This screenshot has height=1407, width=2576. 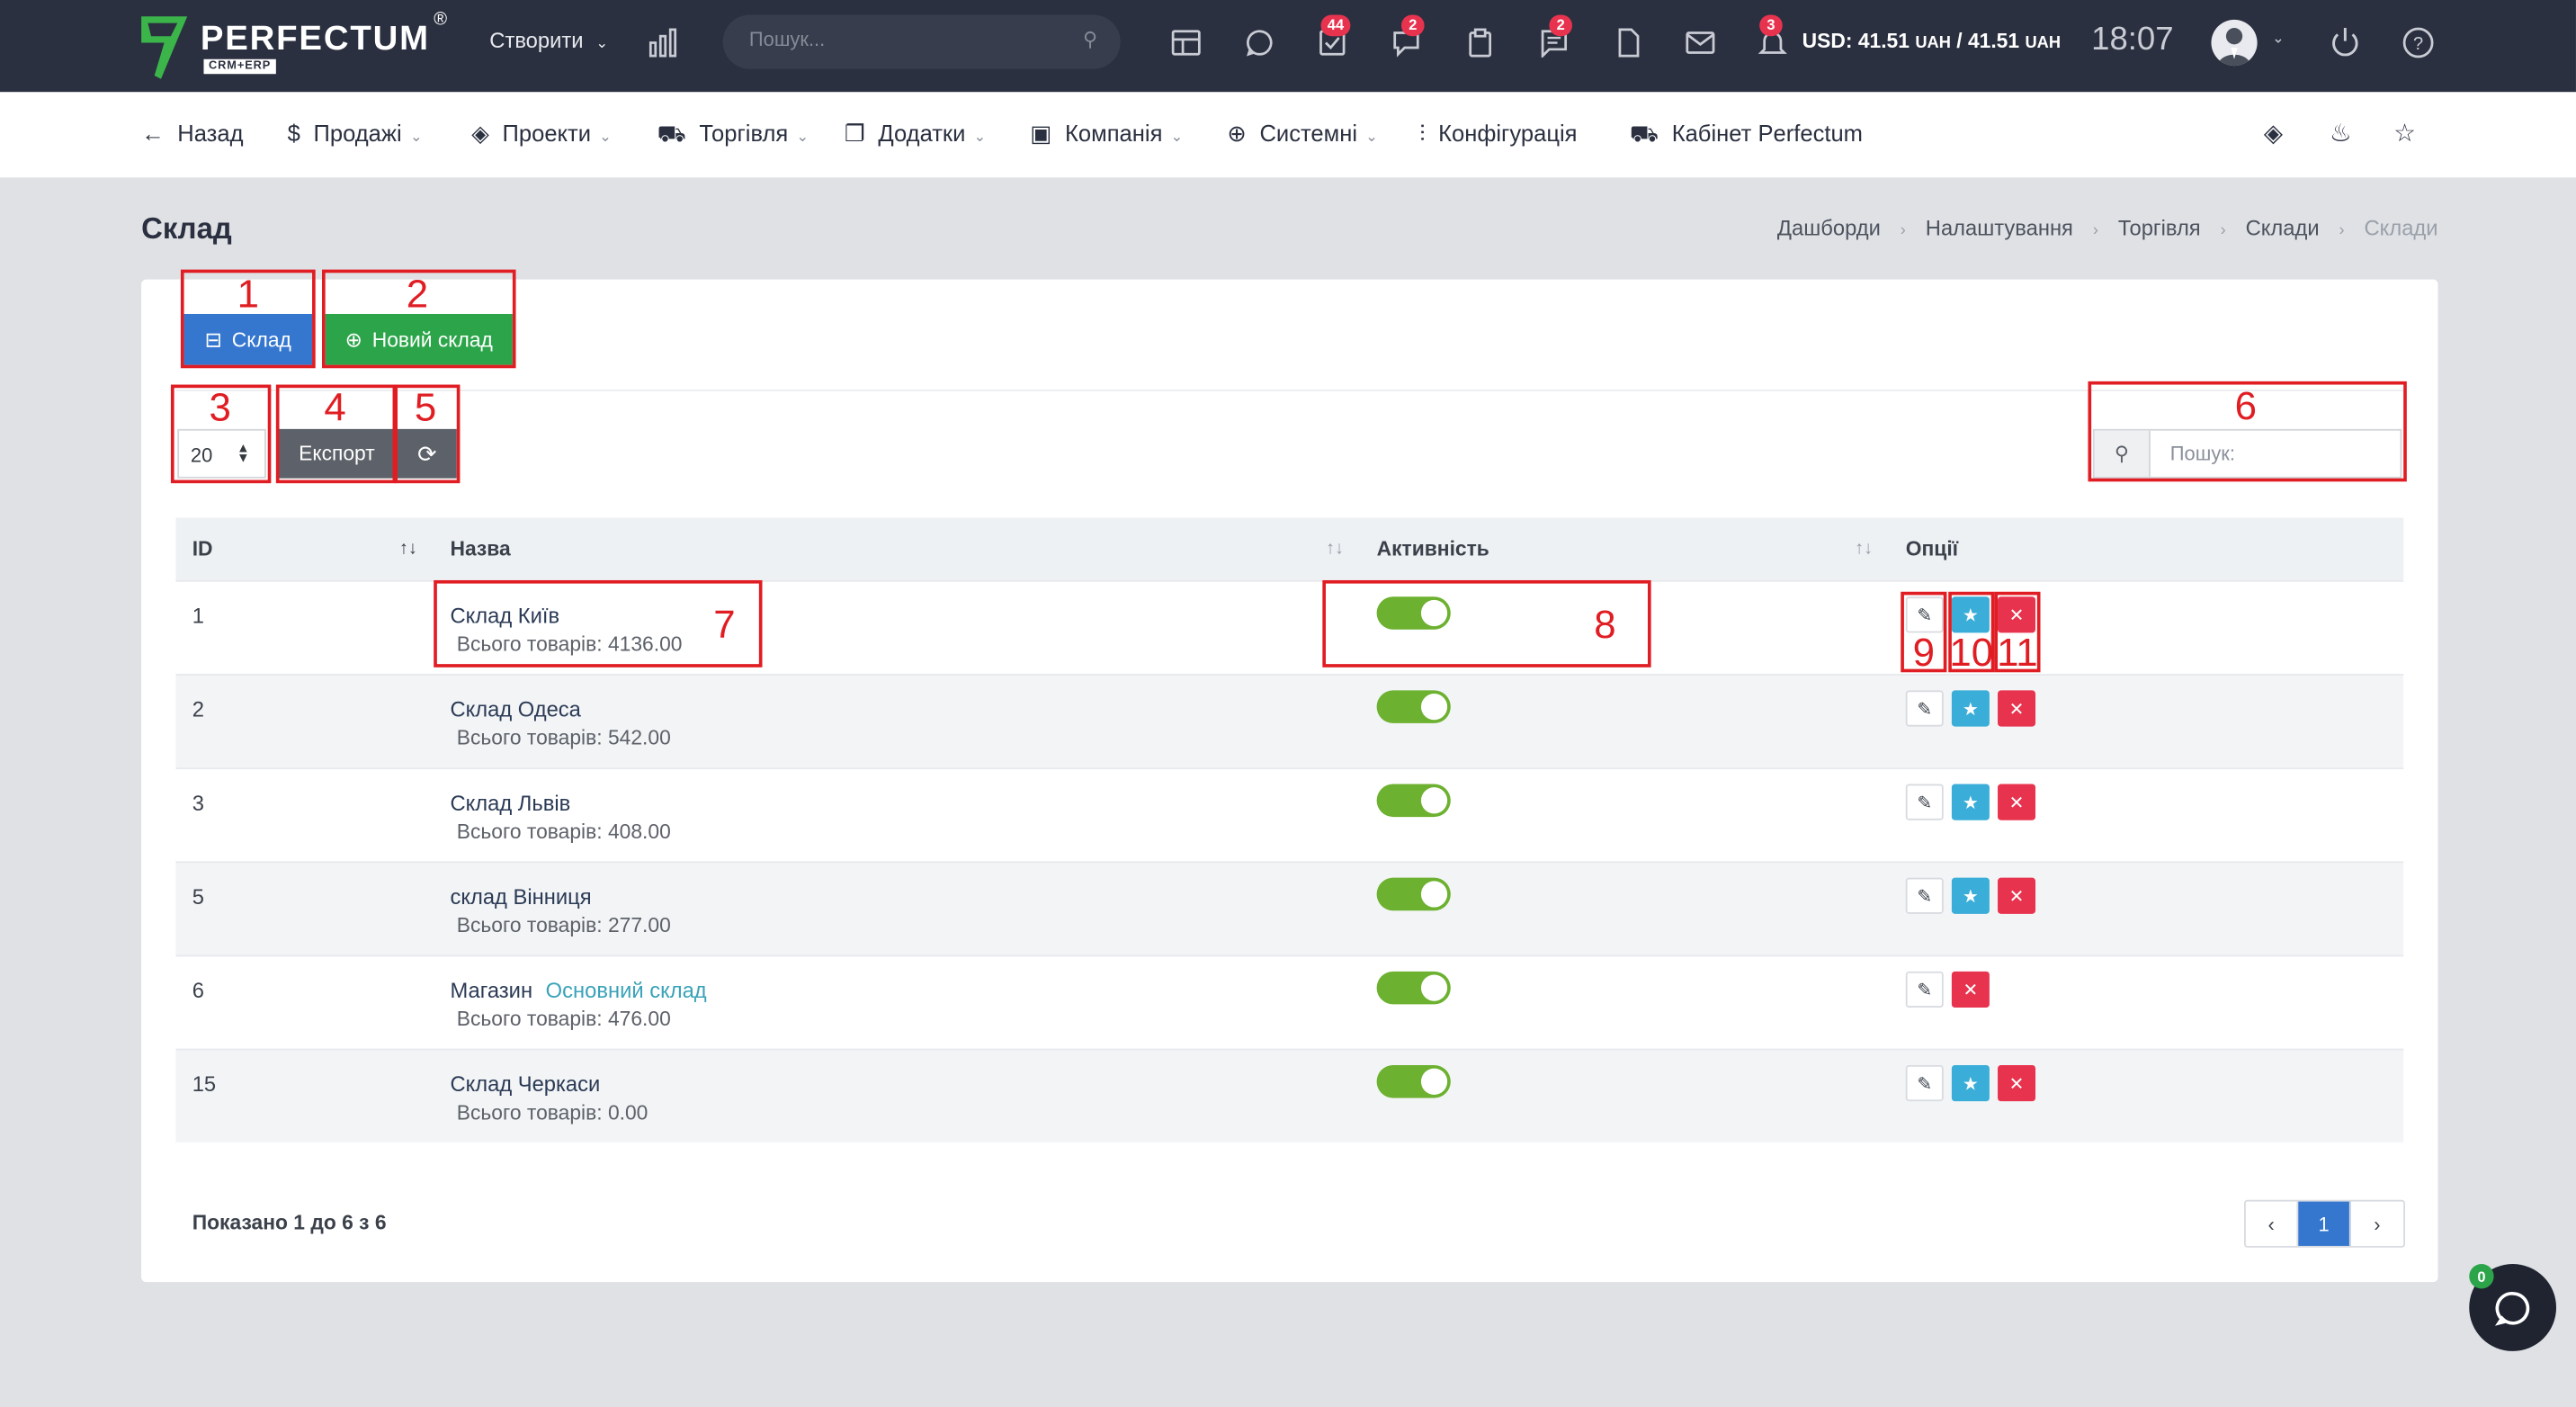 What do you see at coordinates (1829, 227) in the screenshot?
I see `breadcrumb-dashboards: Дашборди` at bounding box center [1829, 227].